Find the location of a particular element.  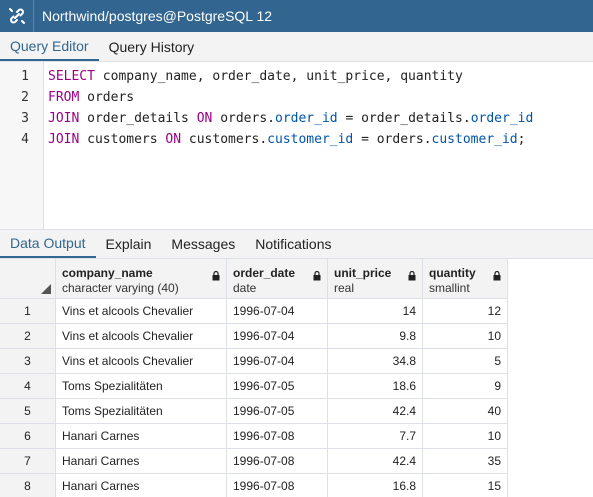

row-number: 8 is located at coordinates (28, 485).